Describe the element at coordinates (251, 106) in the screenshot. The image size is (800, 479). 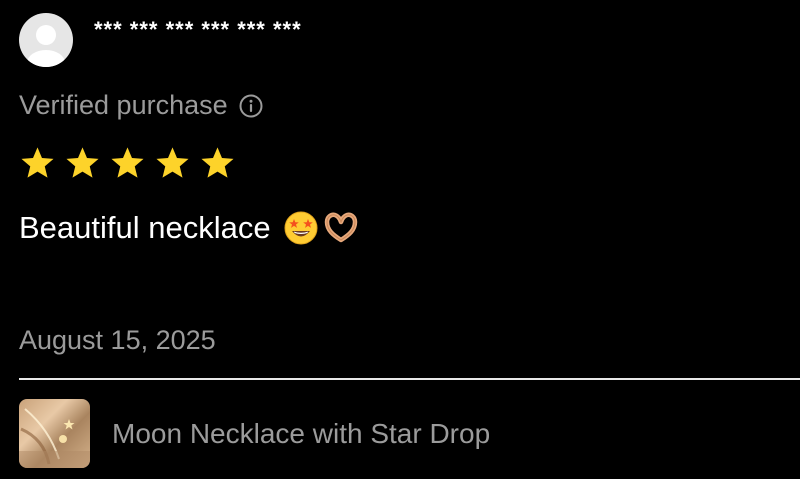
I see `info-circle-icon` at that location.